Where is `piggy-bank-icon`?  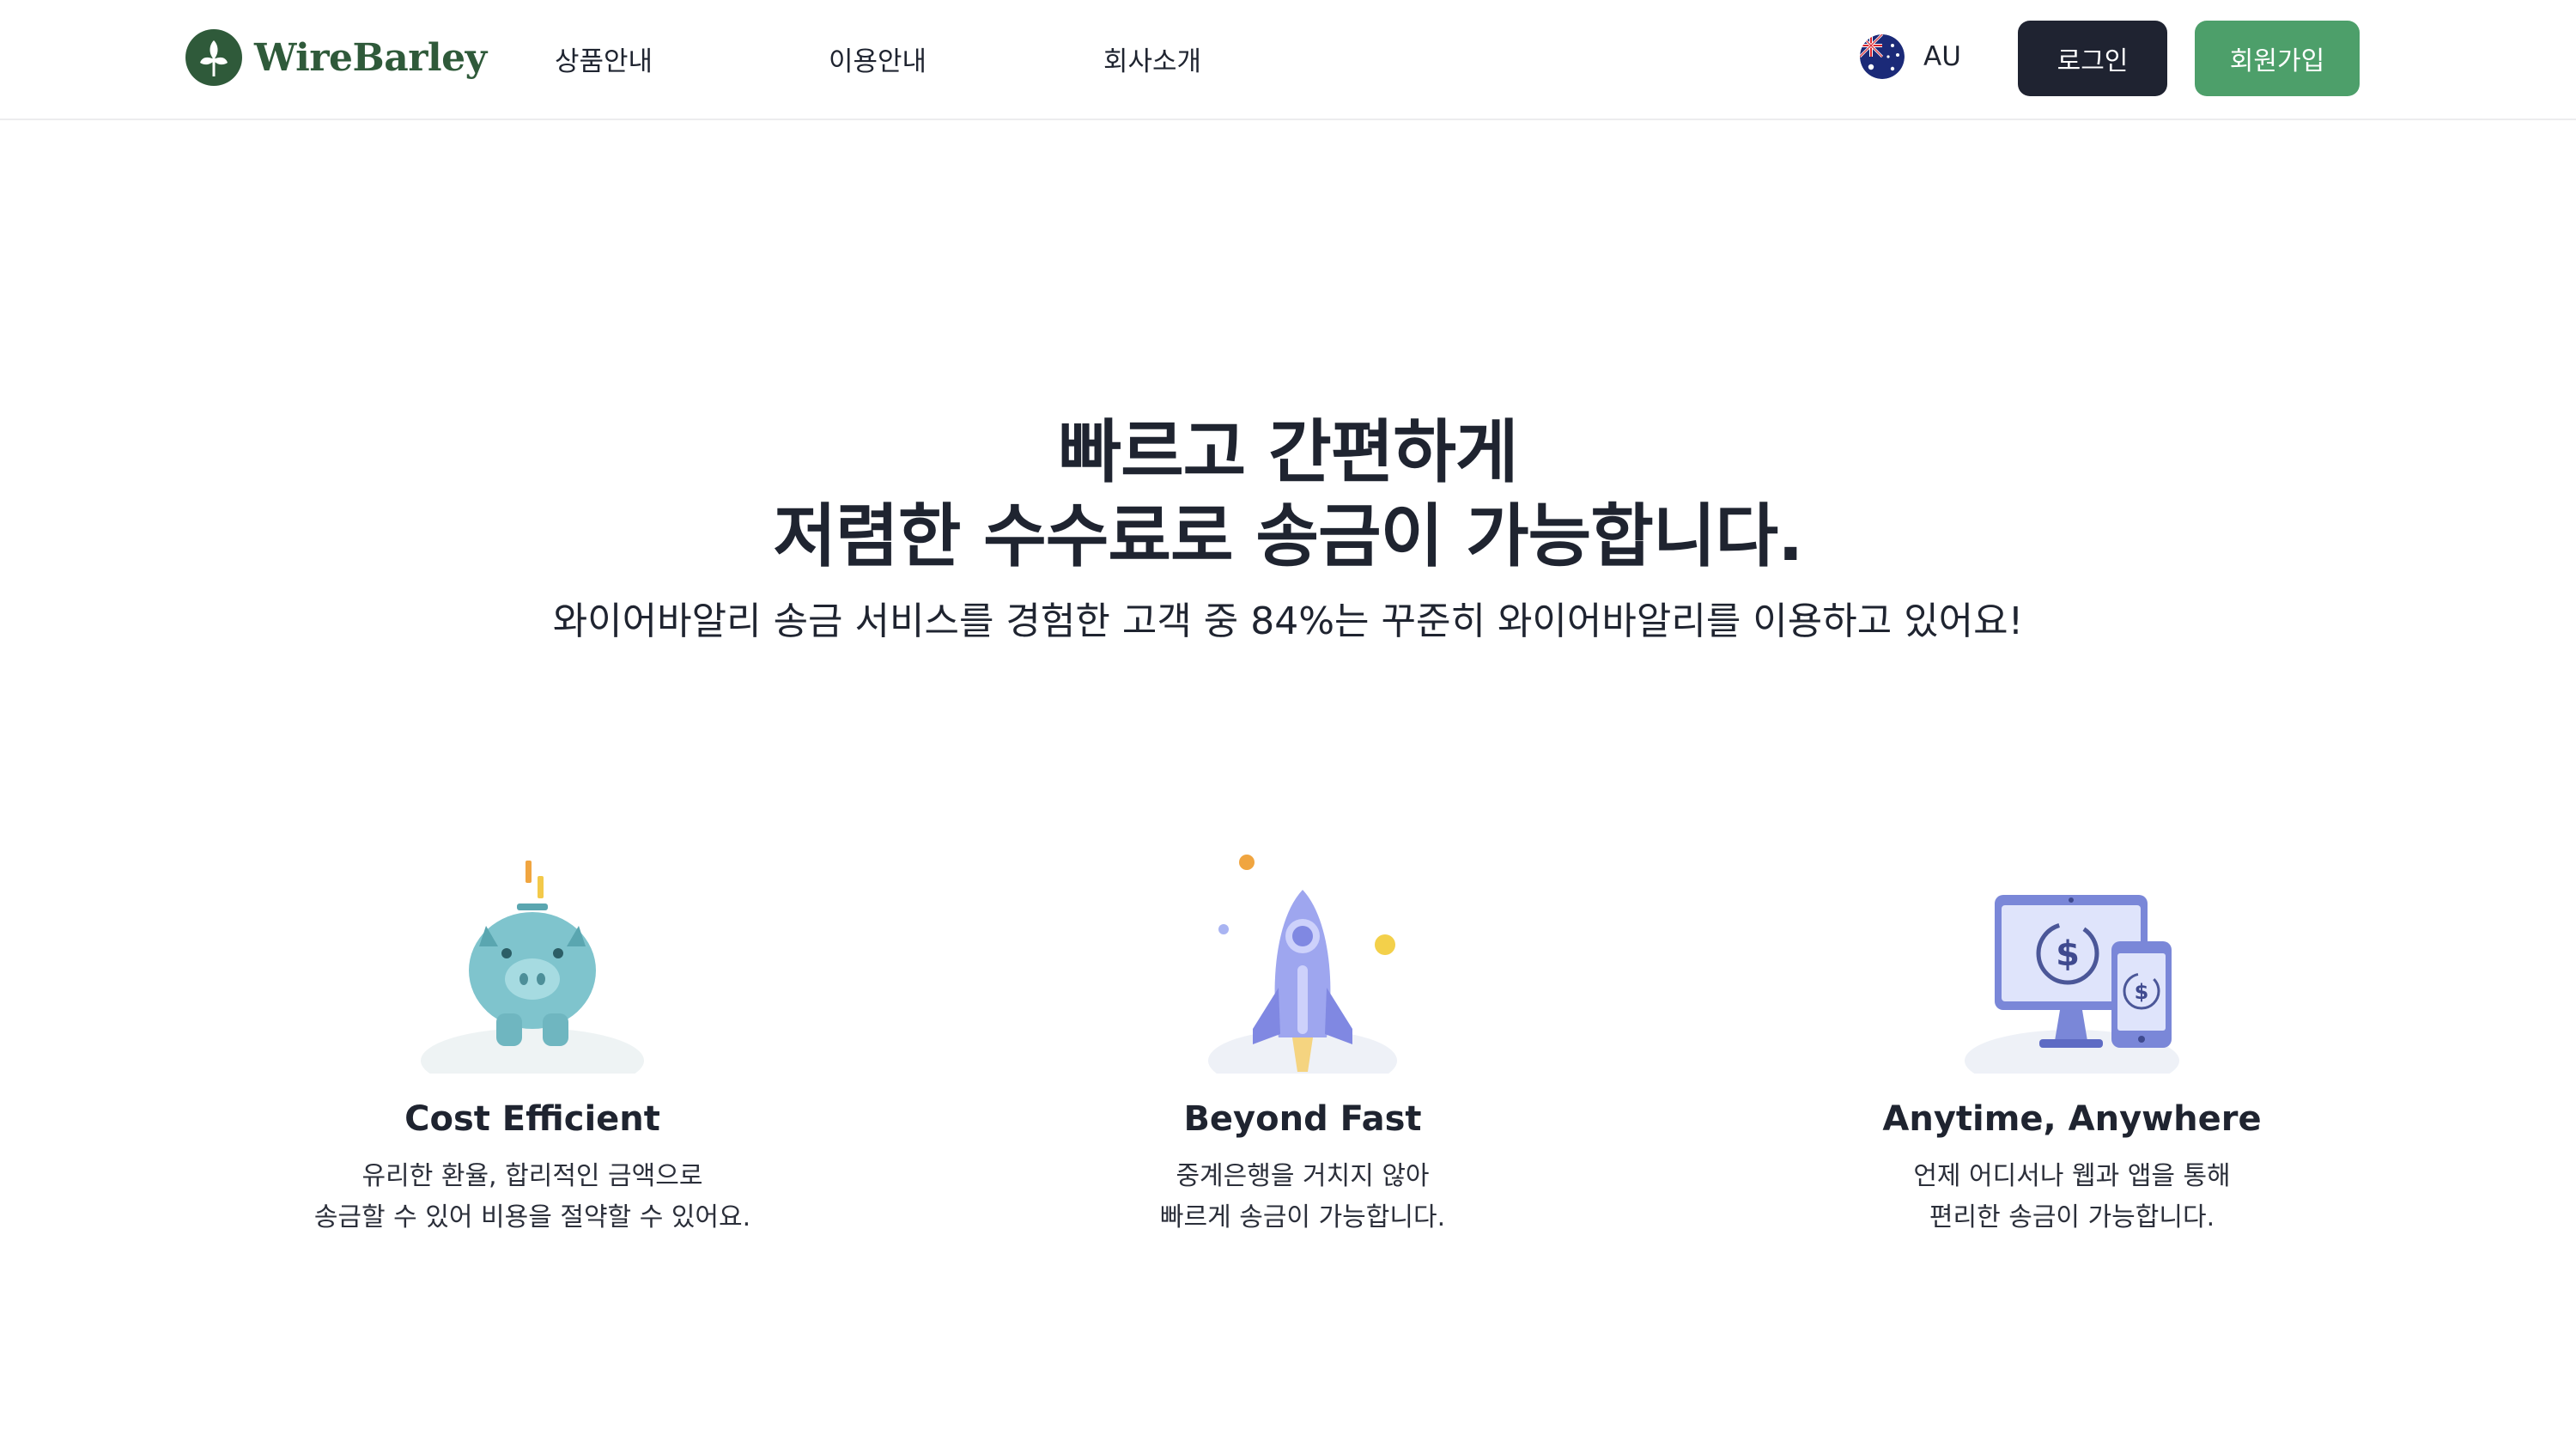 piggy-bank-icon is located at coordinates (532, 967).